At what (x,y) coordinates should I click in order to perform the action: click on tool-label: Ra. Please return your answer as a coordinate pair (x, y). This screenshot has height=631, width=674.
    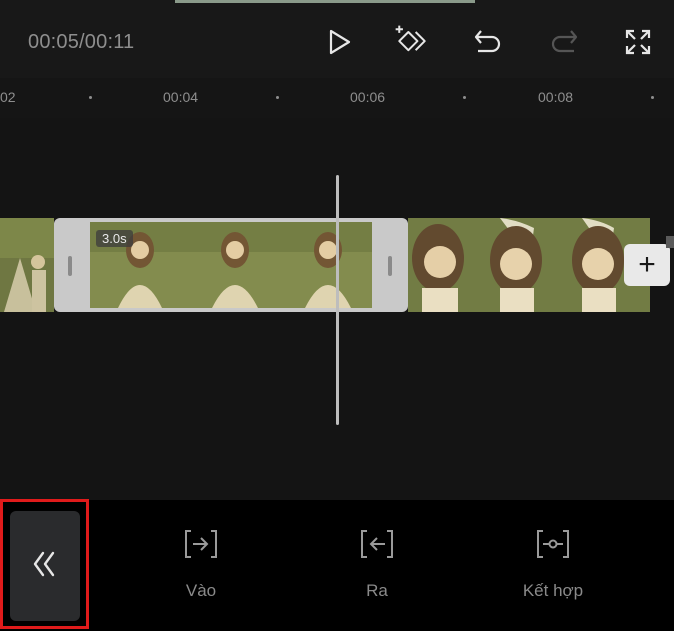
    Looking at the image, I should click on (377, 590).